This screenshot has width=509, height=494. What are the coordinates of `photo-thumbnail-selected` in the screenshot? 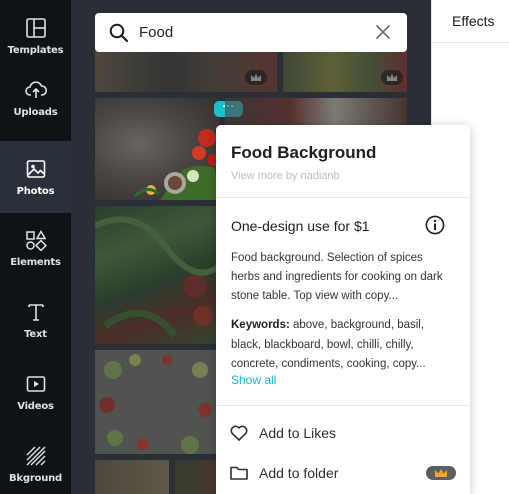 It's located at (157, 149).